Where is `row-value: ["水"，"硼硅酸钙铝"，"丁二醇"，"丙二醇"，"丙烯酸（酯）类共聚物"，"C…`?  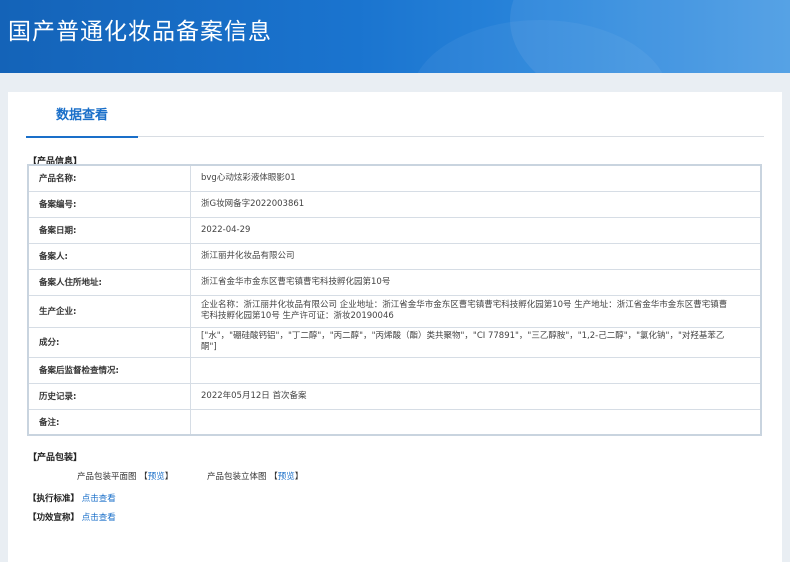
row-value: ["水"，"硼硅酸钙铝"，"丁二醇"，"丙二醇"，"丙烯酸（酯）类共聚物"，"C… is located at coordinates (476, 342).